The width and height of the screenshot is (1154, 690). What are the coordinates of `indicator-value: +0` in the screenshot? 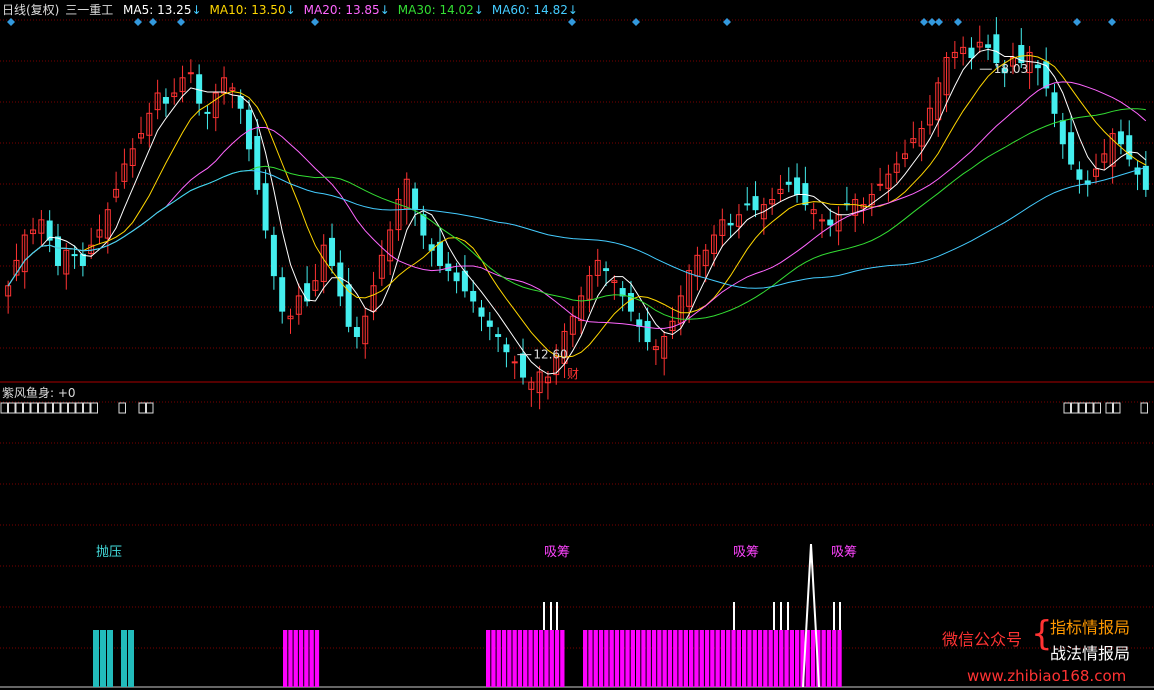 It's located at (66, 393).